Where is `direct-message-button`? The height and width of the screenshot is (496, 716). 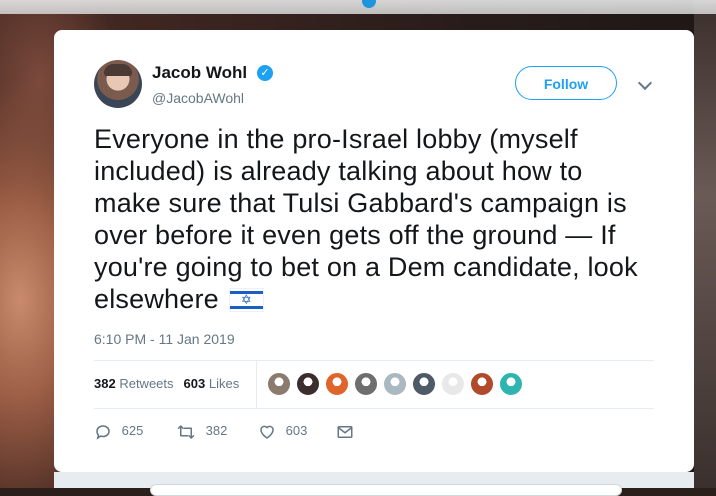
direct-message-button is located at coordinates (345, 431).